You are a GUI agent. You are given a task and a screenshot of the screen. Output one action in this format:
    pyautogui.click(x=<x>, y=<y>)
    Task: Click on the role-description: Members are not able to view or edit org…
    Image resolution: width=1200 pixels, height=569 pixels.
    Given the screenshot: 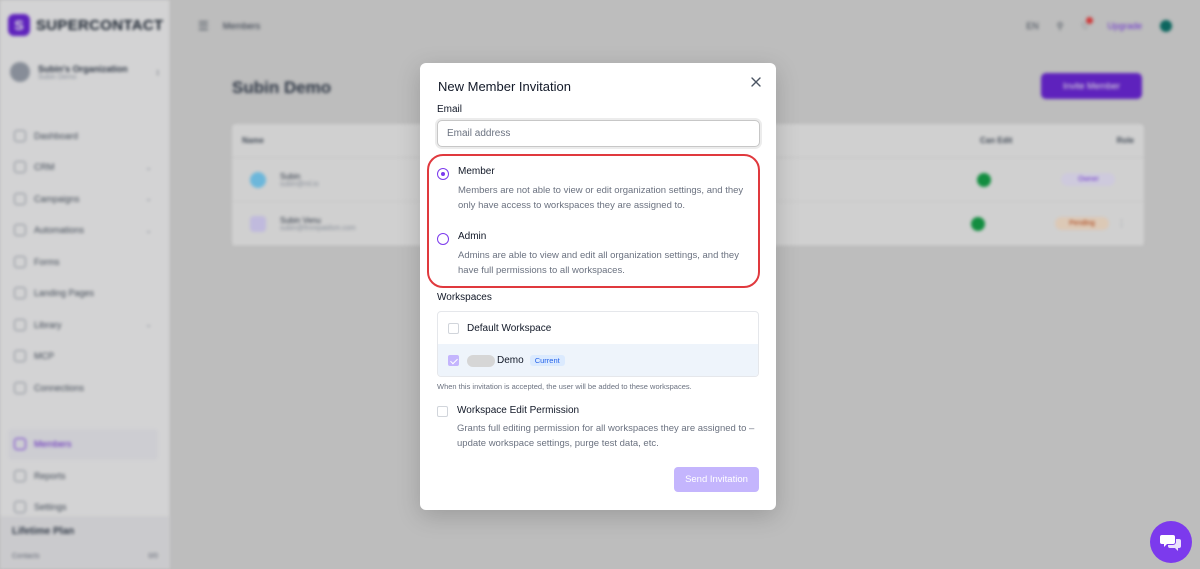 What is the action you would take?
    pyautogui.click(x=601, y=198)
    